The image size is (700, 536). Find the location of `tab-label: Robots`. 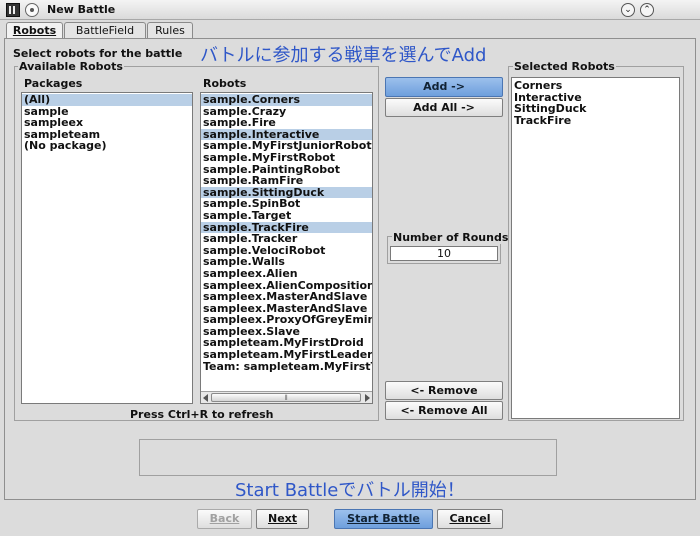

tab-label: Robots is located at coordinates (34, 30).